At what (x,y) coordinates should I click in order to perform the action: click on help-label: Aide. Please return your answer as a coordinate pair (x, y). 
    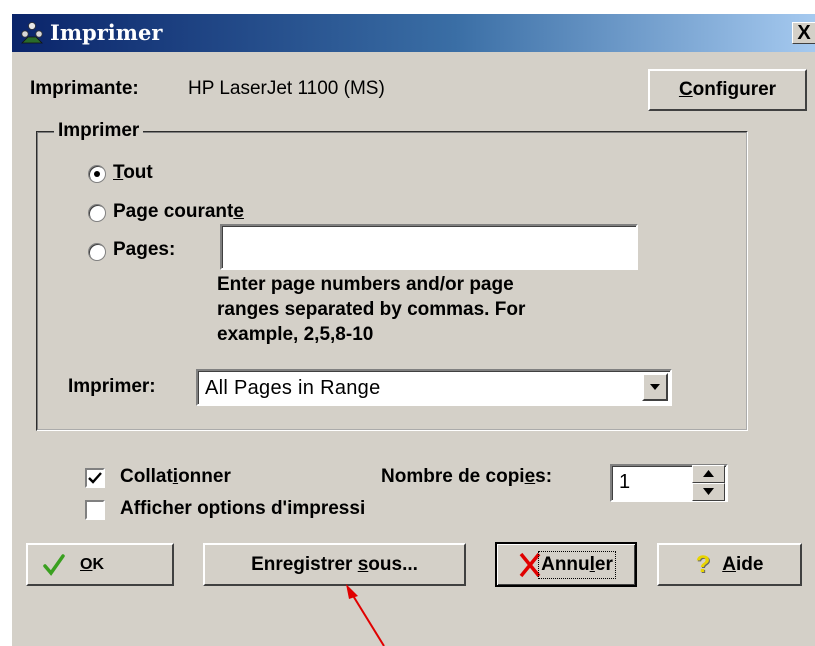
    Looking at the image, I should click on (743, 564).